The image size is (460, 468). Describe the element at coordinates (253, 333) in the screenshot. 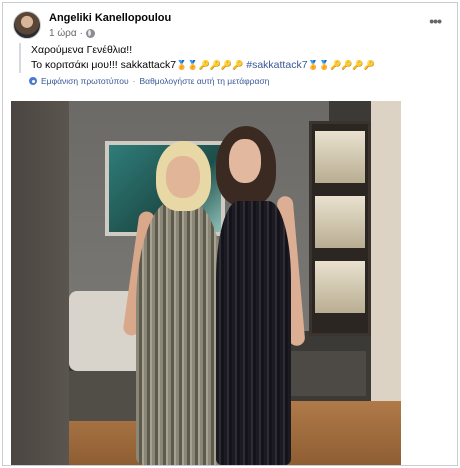

I see `photo-woman-brunette-dress` at that location.